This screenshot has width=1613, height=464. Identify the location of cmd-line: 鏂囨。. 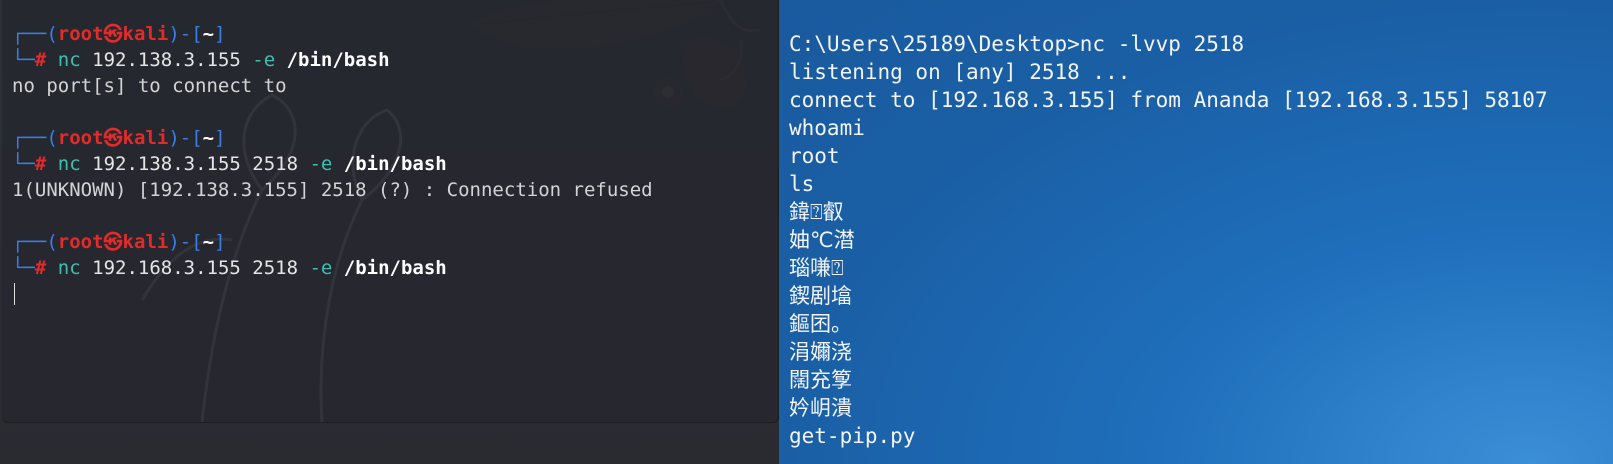
(820, 324).